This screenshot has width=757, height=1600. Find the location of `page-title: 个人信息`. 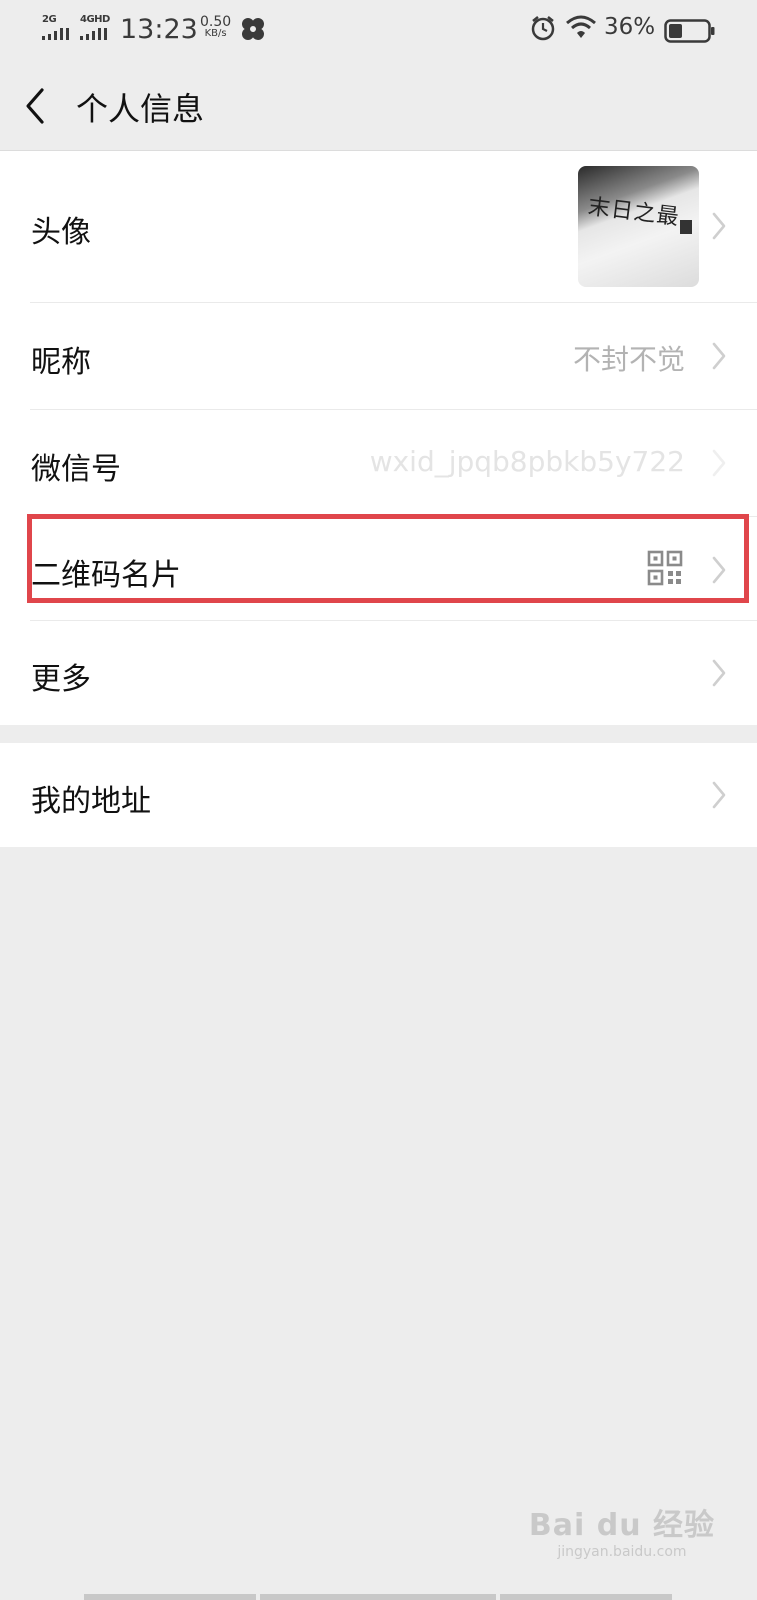

page-title: 个人信息 is located at coordinates (140, 109).